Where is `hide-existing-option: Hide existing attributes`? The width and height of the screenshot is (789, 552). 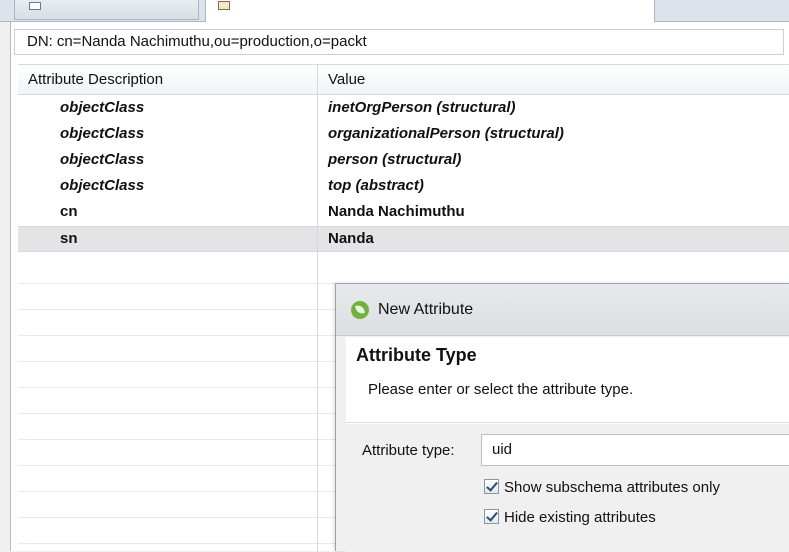
hide-existing-option: Hide existing attributes is located at coordinates (570, 517).